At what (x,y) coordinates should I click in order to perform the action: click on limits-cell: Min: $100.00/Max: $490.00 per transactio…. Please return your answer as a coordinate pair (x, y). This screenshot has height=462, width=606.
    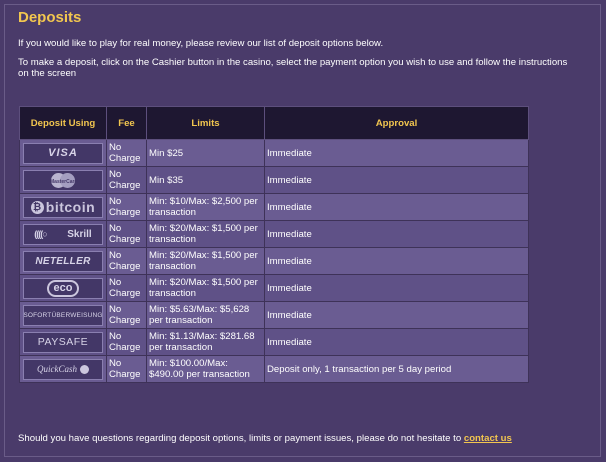
    Looking at the image, I should click on (205, 369).